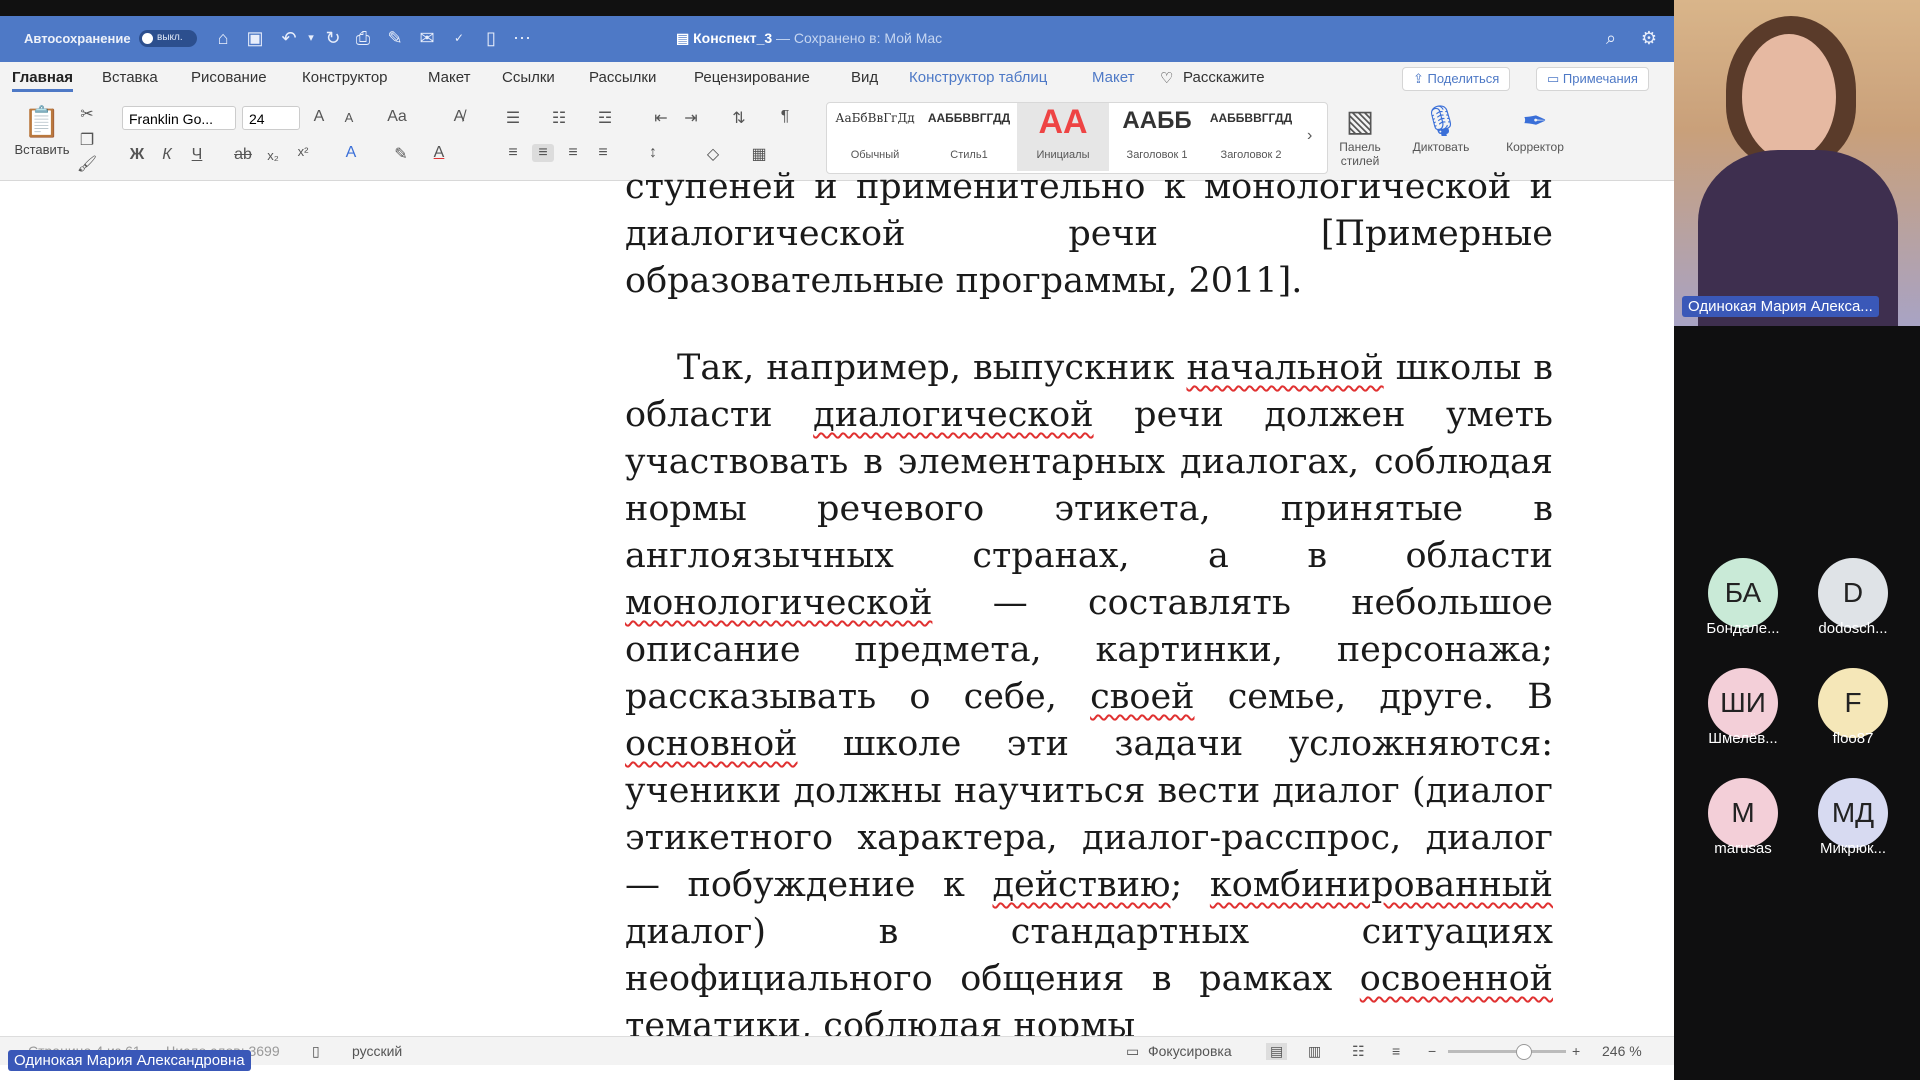 The width and height of the screenshot is (1920, 1080). I want to click on highlight-icon: ✎, so click(401, 154).